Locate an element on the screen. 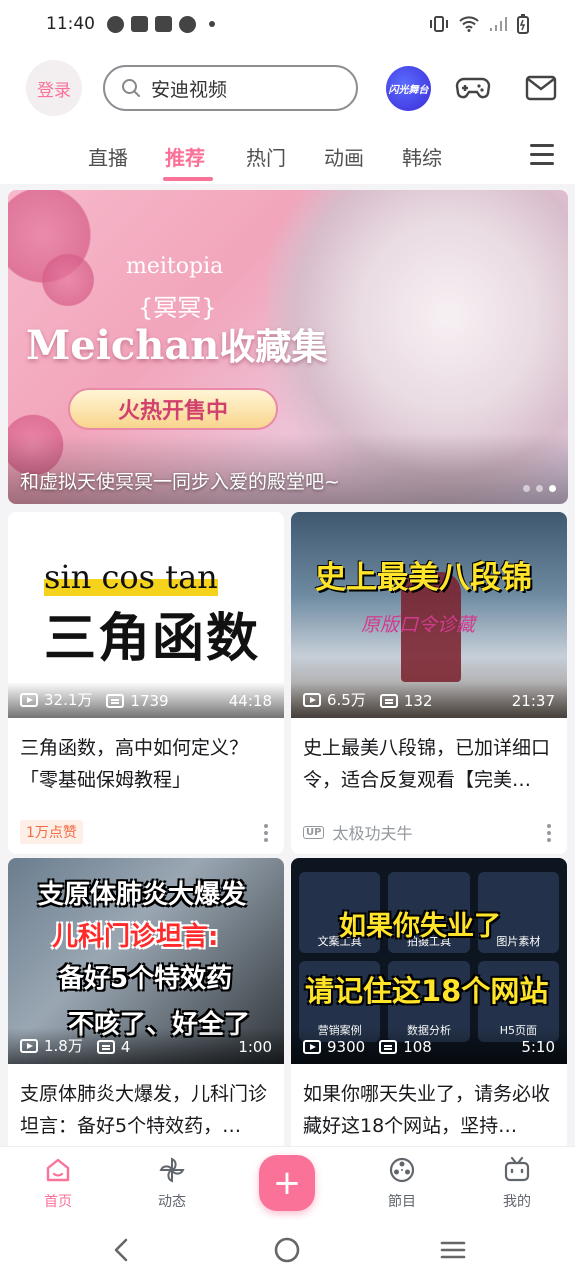  nav-dynamics: 动态 is located at coordinates (172, 1183).